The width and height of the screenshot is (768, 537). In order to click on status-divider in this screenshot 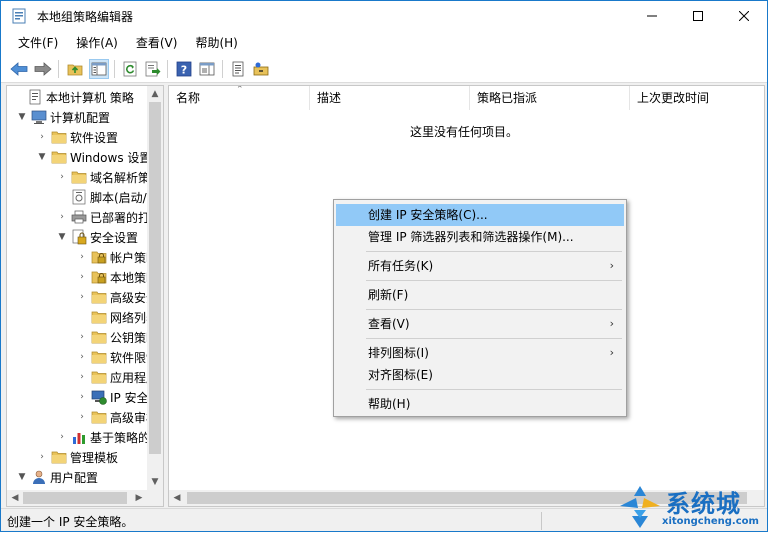, I will do `click(541, 521)`.